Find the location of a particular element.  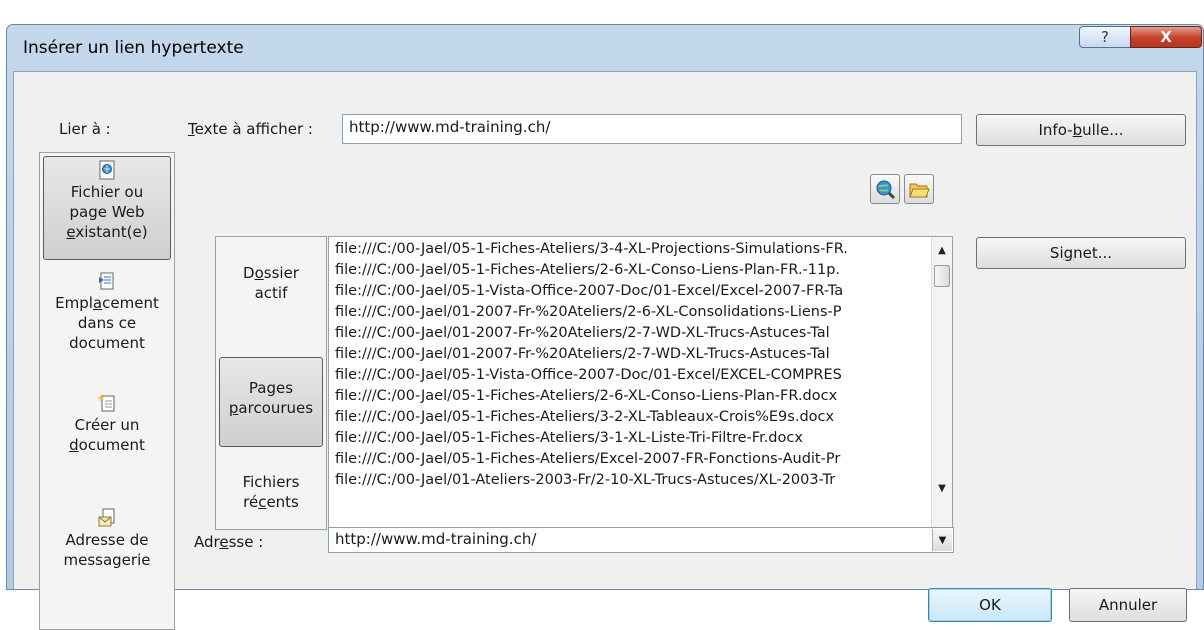

link-to-place-label-1: Emplacement is located at coordinates (107, 303).